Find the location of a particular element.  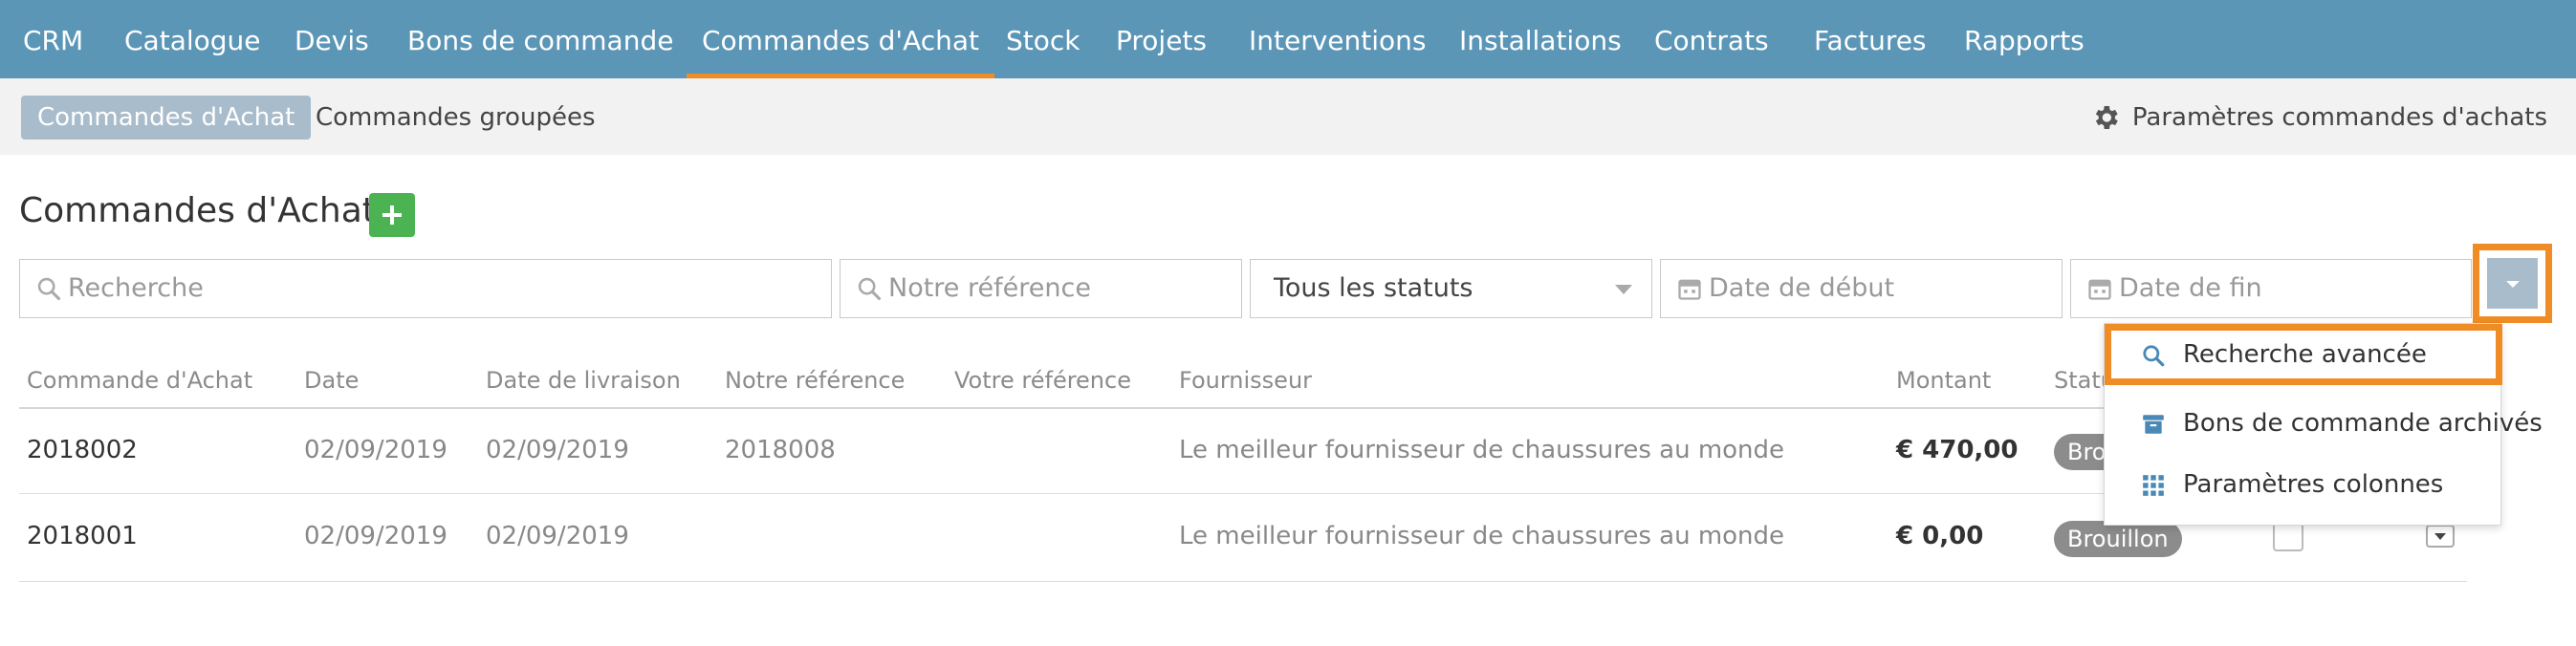

menu-item-label: Paramètres colonnes is located at coordinates (2313, 485).